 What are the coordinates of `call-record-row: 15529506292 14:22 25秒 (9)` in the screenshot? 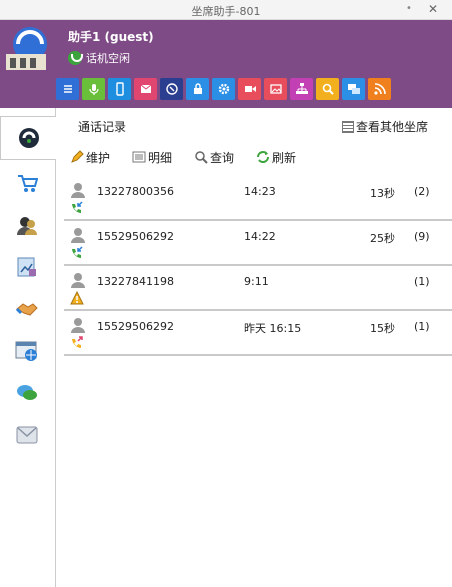 It's located at (258, 243).